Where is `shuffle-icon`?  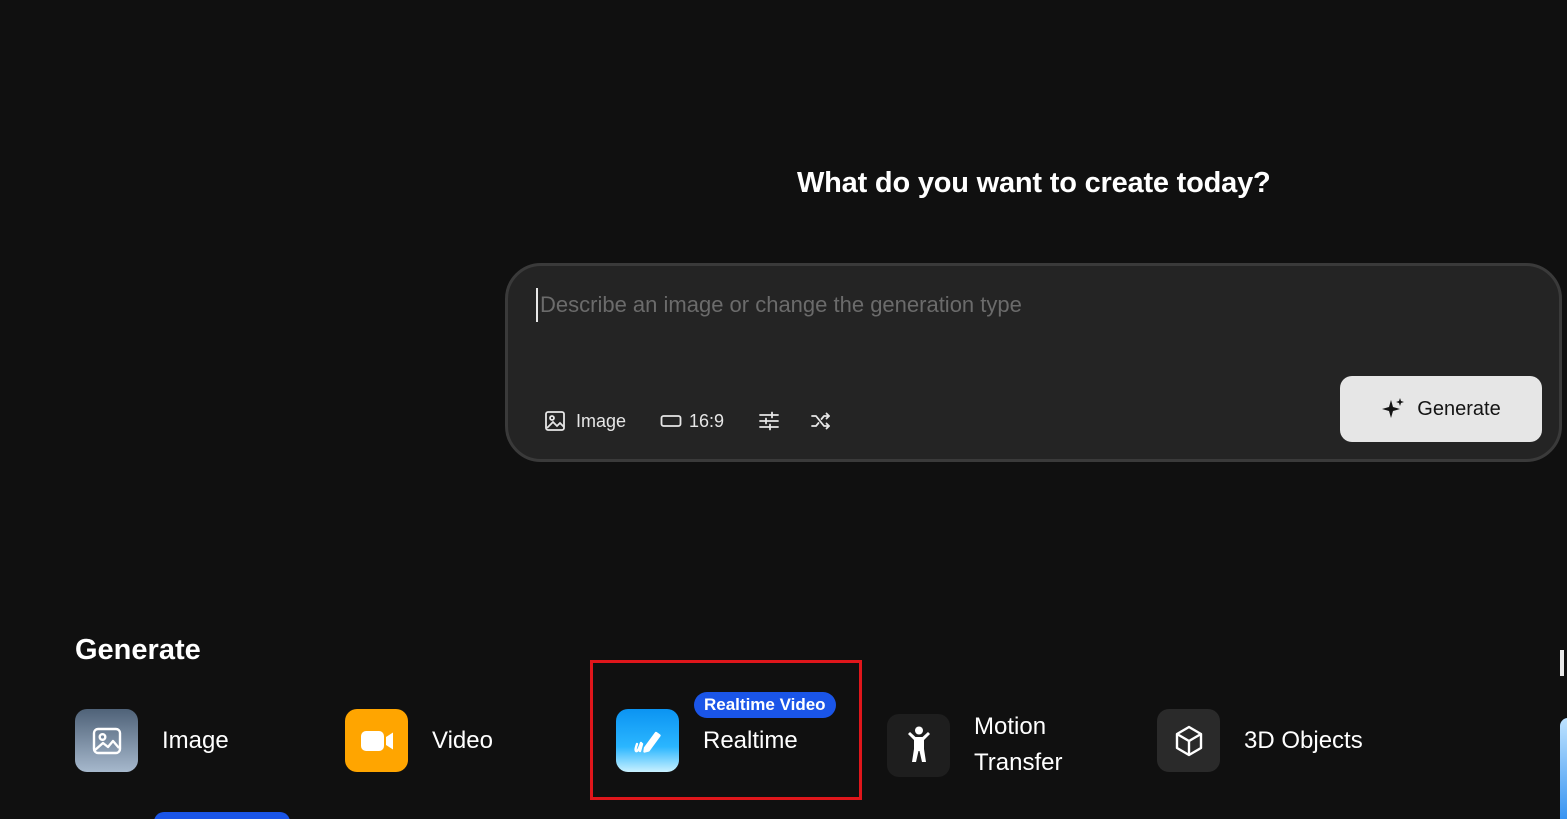 shuffle-icon is located at coordinates (820, 421).